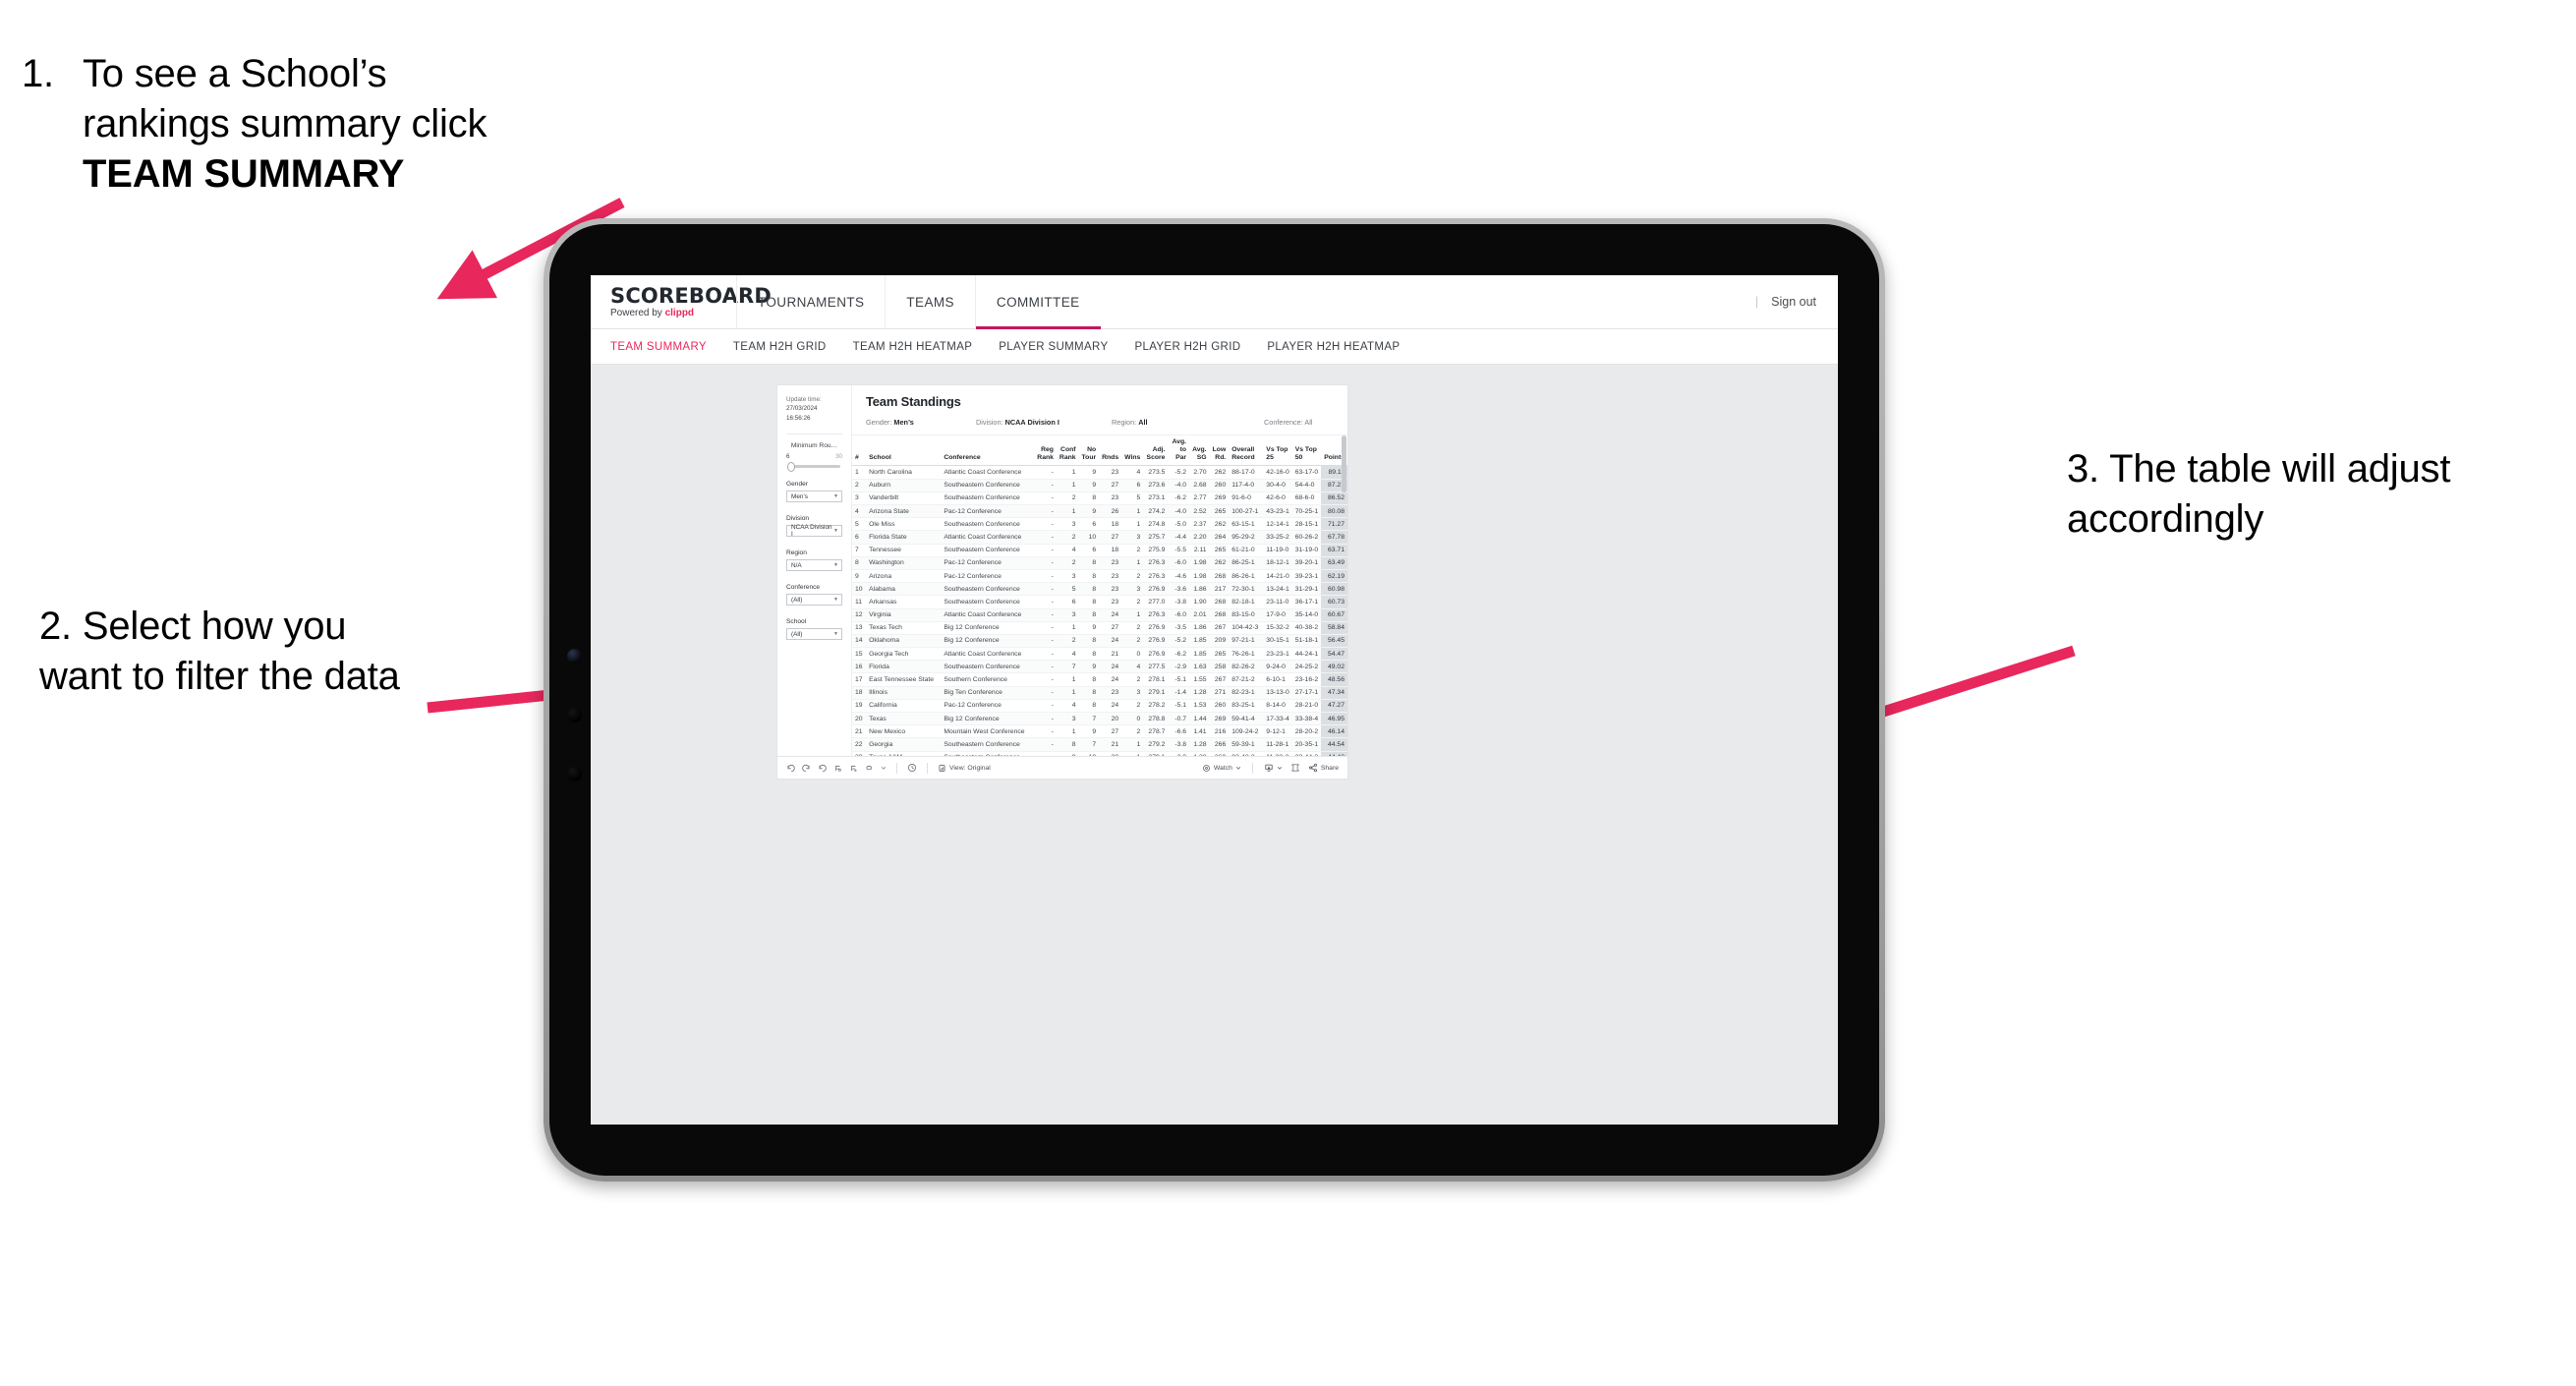 The height and width of the screenshot is (1386, 2576). I want to click on column-header-conf-rank: Conf Rank, so click(1067, 451).